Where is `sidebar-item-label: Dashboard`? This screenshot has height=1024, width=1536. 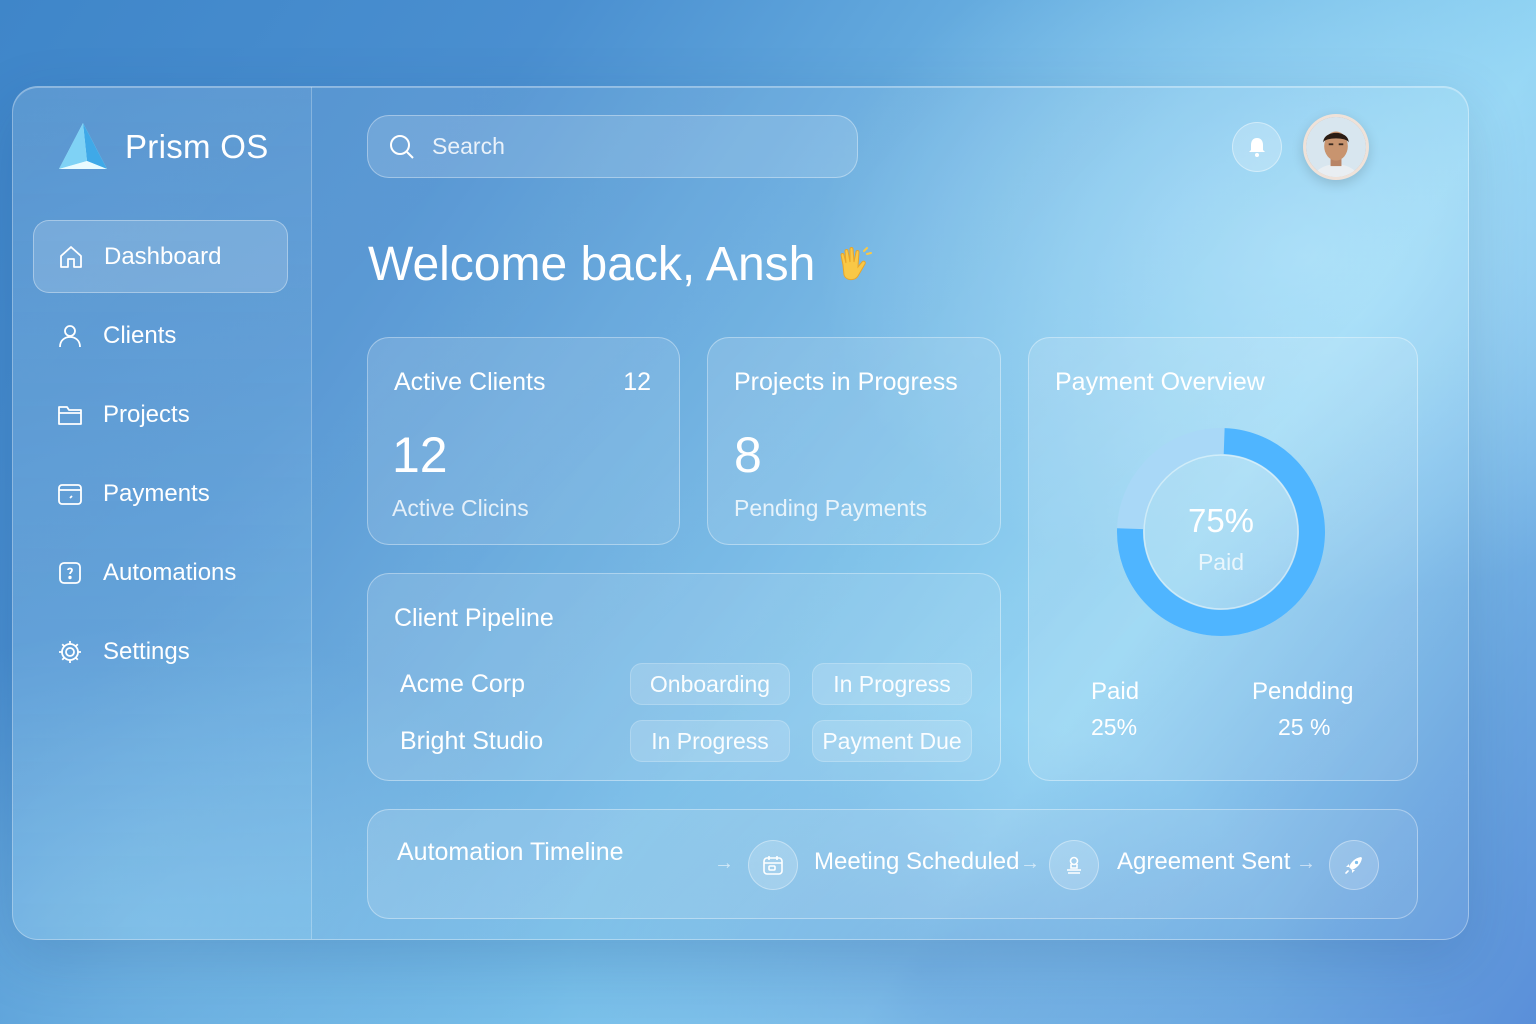
sidebar-item-label: Dashboard is located at coordinates (163, 256).